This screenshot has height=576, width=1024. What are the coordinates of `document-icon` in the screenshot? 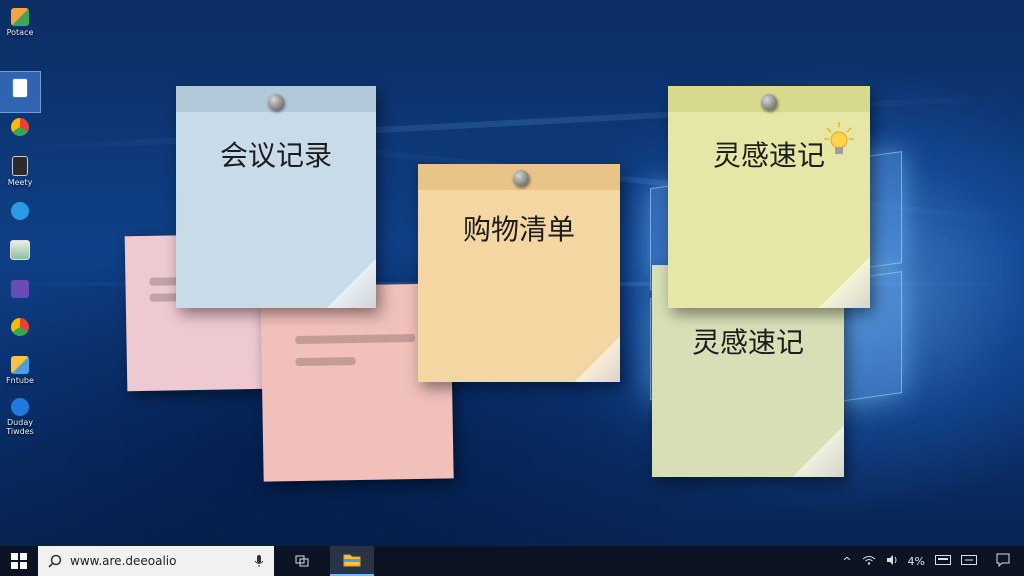 It's located at (20, 88).